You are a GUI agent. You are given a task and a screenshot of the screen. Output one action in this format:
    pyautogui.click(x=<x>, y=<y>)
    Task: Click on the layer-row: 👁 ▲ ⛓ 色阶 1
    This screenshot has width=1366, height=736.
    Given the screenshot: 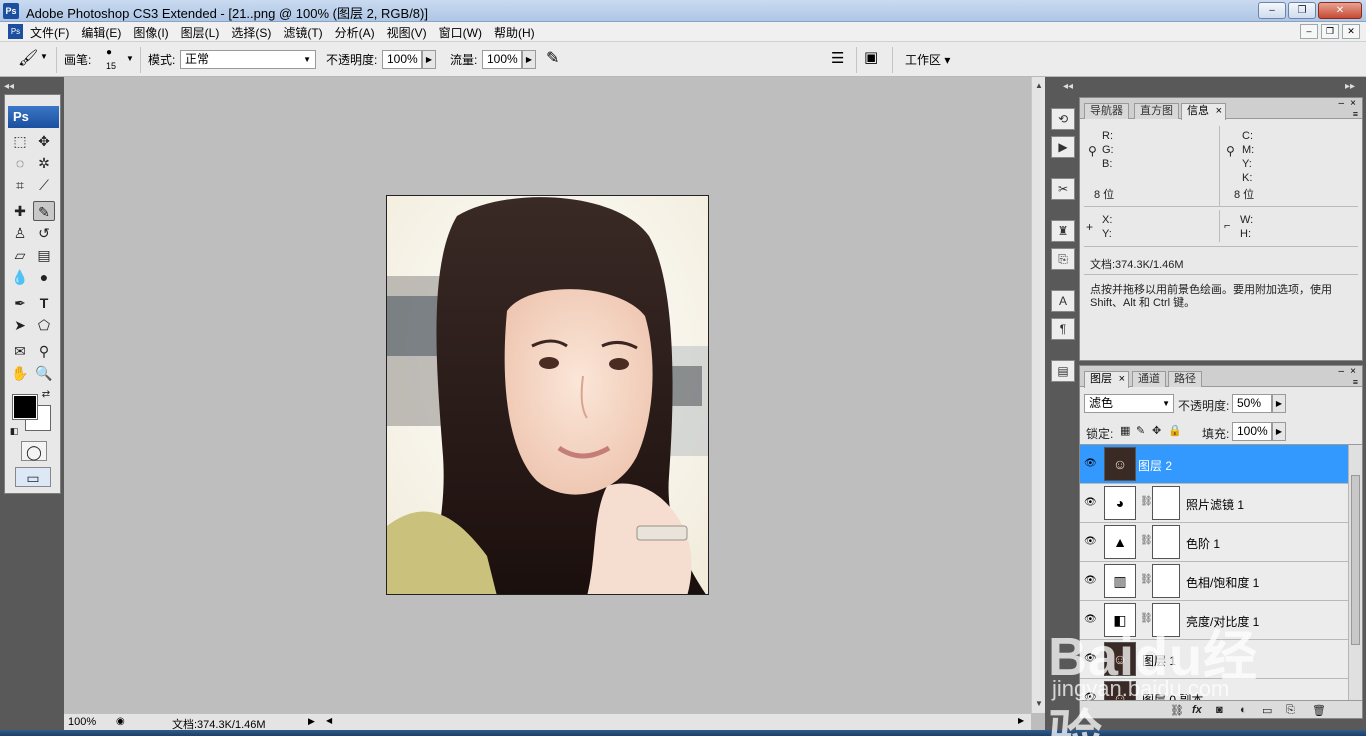 What is the action you would take?
    pyautogui.click(x=1214, y=542)
    